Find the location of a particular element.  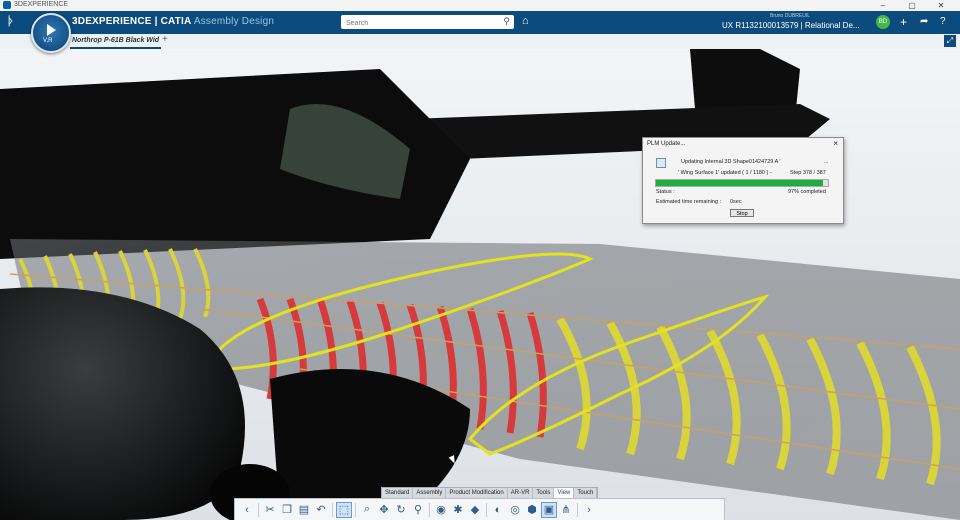

search-box: ⚲ is located at coordinates (427, 22).